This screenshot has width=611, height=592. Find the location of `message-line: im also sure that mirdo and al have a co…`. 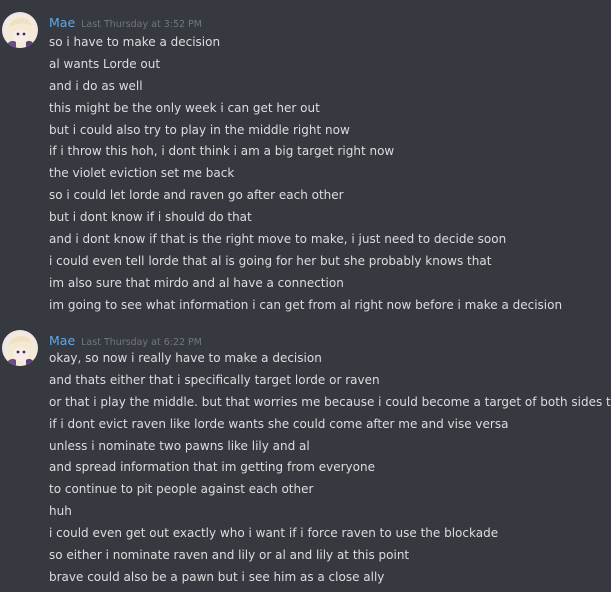

message-line: im also sure that mirdo and al have a co… is located at coordinates (196, 282).